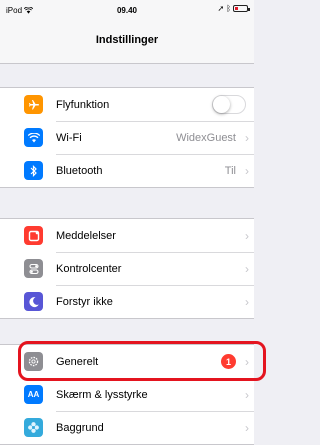  What do you see at coordinates (155, 104) in the screenshot?
I see `settings-row-content: Flyfunktion` at bounding box center [155, 104].